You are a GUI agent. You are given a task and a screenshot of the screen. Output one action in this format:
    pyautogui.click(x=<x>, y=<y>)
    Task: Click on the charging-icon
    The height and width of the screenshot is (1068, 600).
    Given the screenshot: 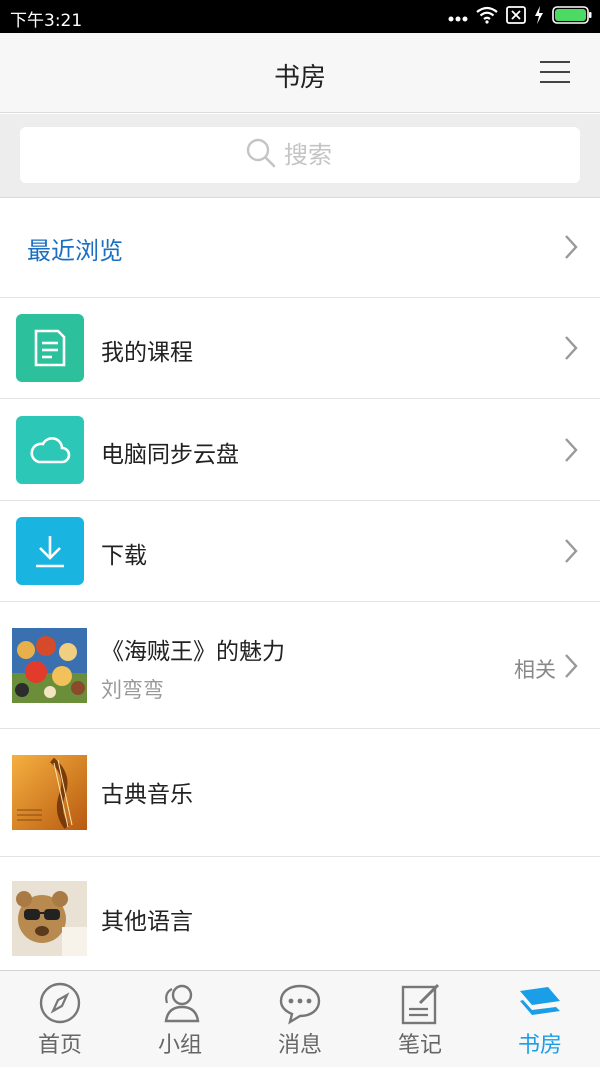 What is the action you would take?
    pyautogui.click(x=539, y=17)
    